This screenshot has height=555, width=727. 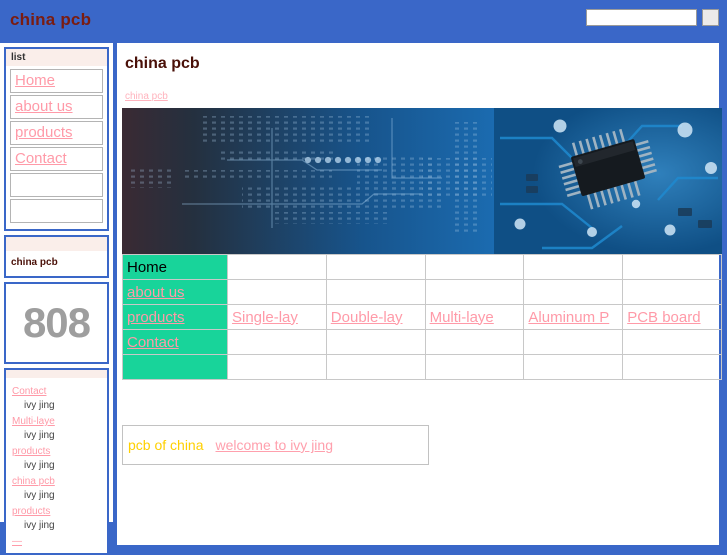 What do you see at coordinates (367, 317) in the screenshot?
I see `product-link-1: Double-lay` at bounding box center [367, 317].